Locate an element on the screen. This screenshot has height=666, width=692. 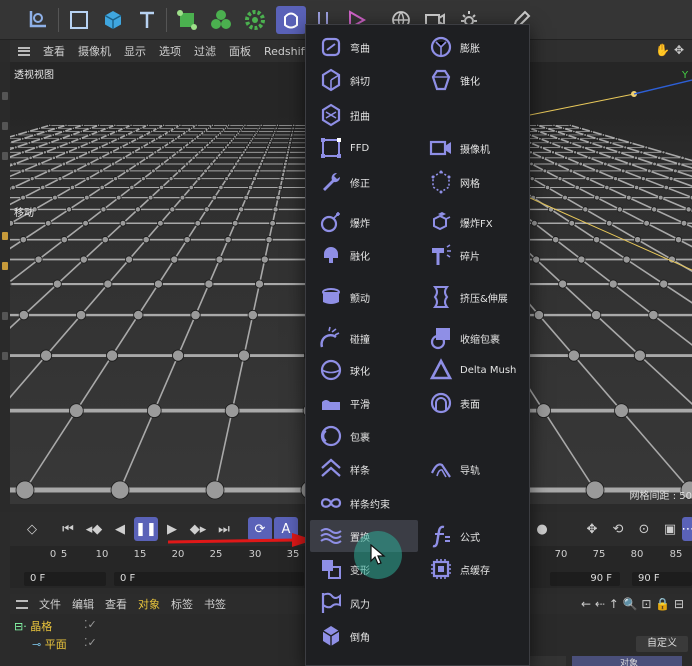
camera-icon is located at coordinates (440, 148).